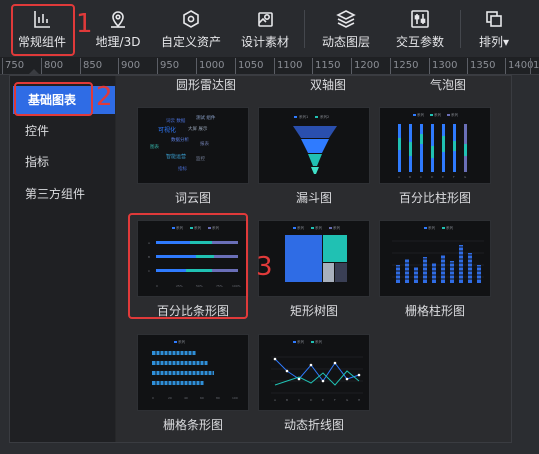 This screenshot has width=539, height=454. Describe the element at coordinates (448, 84) in the screenshot. I see `card-label-bubble: 气泡图` at that location.